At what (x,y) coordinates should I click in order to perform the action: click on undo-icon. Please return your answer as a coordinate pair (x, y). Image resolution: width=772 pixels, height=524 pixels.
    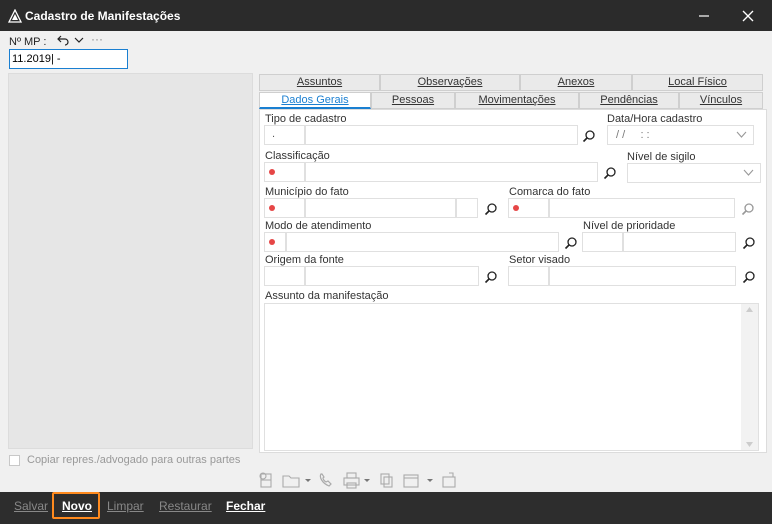
    Looking at the image, I should click on (63, 40).